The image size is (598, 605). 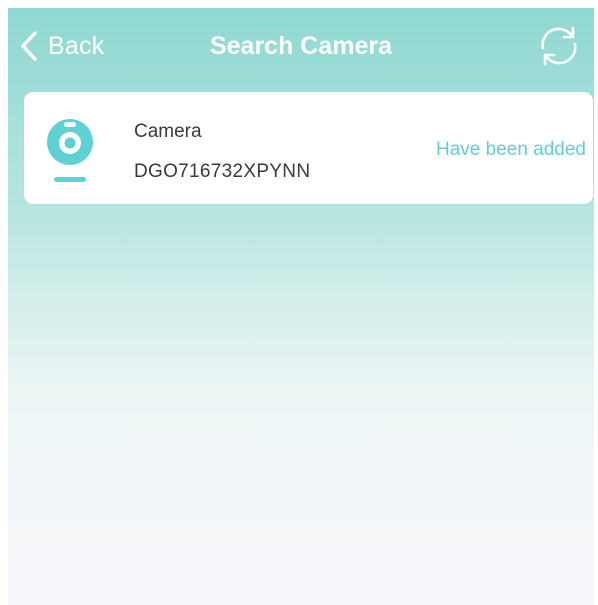 I want to click on device-name: Camera, so click(x=168, y=131).